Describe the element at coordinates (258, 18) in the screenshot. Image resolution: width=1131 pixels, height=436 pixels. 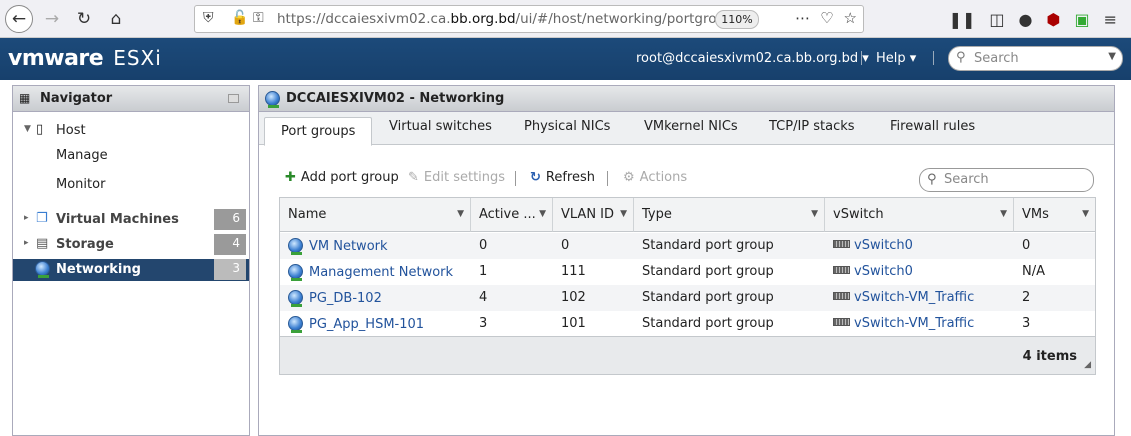
I see `key-icon: ⚿` at that location.